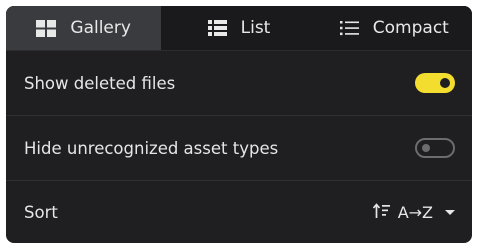  I want to click on sort-value: A→Z, so click(415, 212).